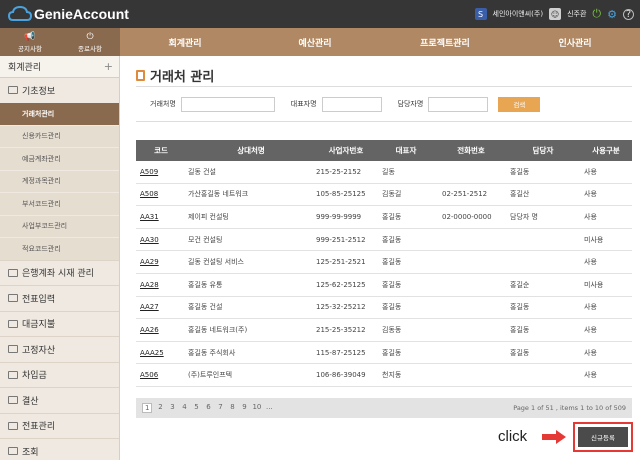 This screenshot has height=460, width=640. Describe the element at coordinates (161, 307) in the screenshot. I see `code-link: AA27` at that location.